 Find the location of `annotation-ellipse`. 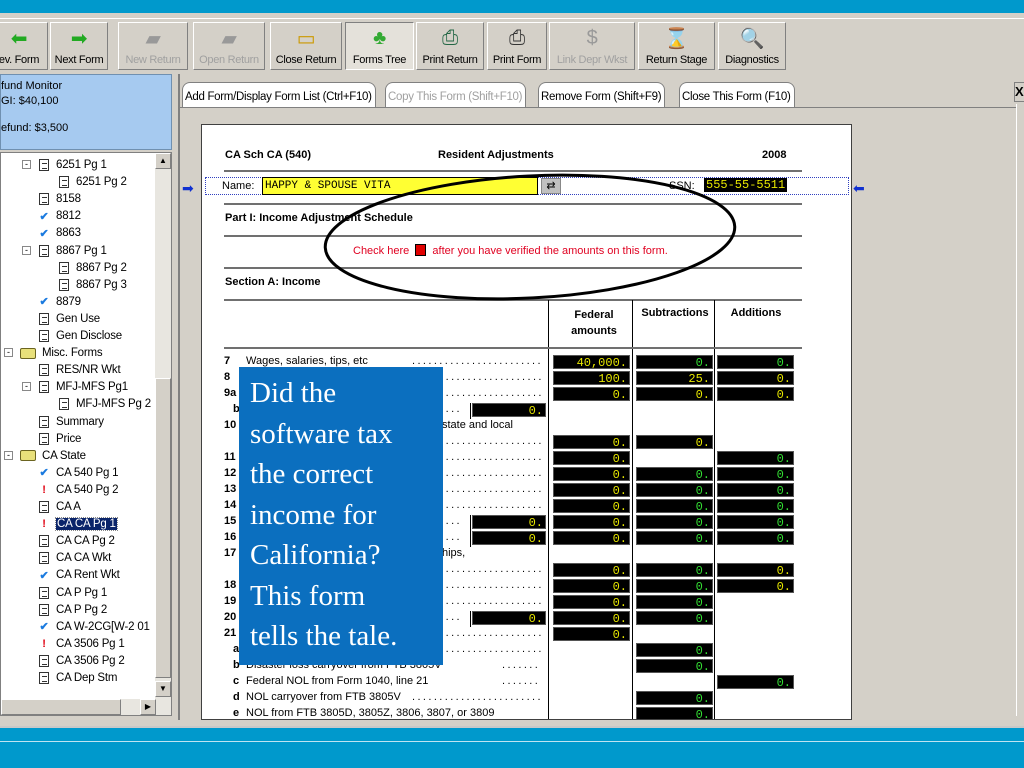

annotation-ellipse is located at coordinates (530, 237).